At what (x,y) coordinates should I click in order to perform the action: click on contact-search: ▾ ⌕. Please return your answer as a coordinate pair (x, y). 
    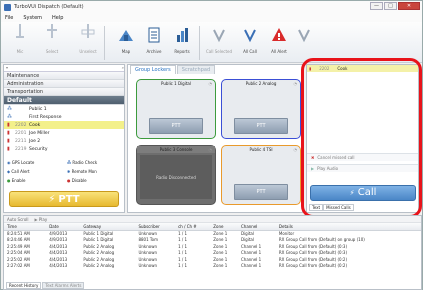
    Looking at the image, I should click on (64, 68).